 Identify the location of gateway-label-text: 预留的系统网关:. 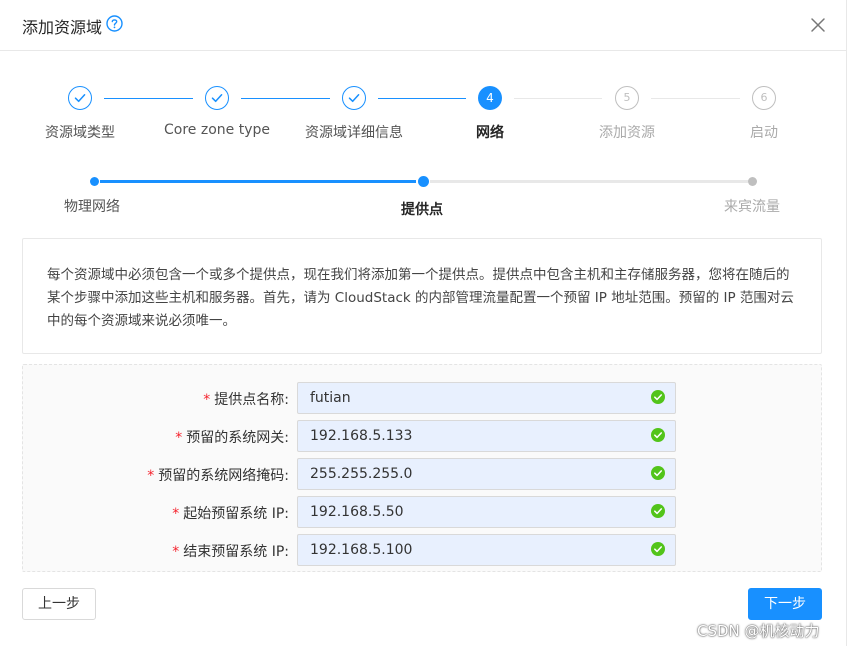
(237, 438).